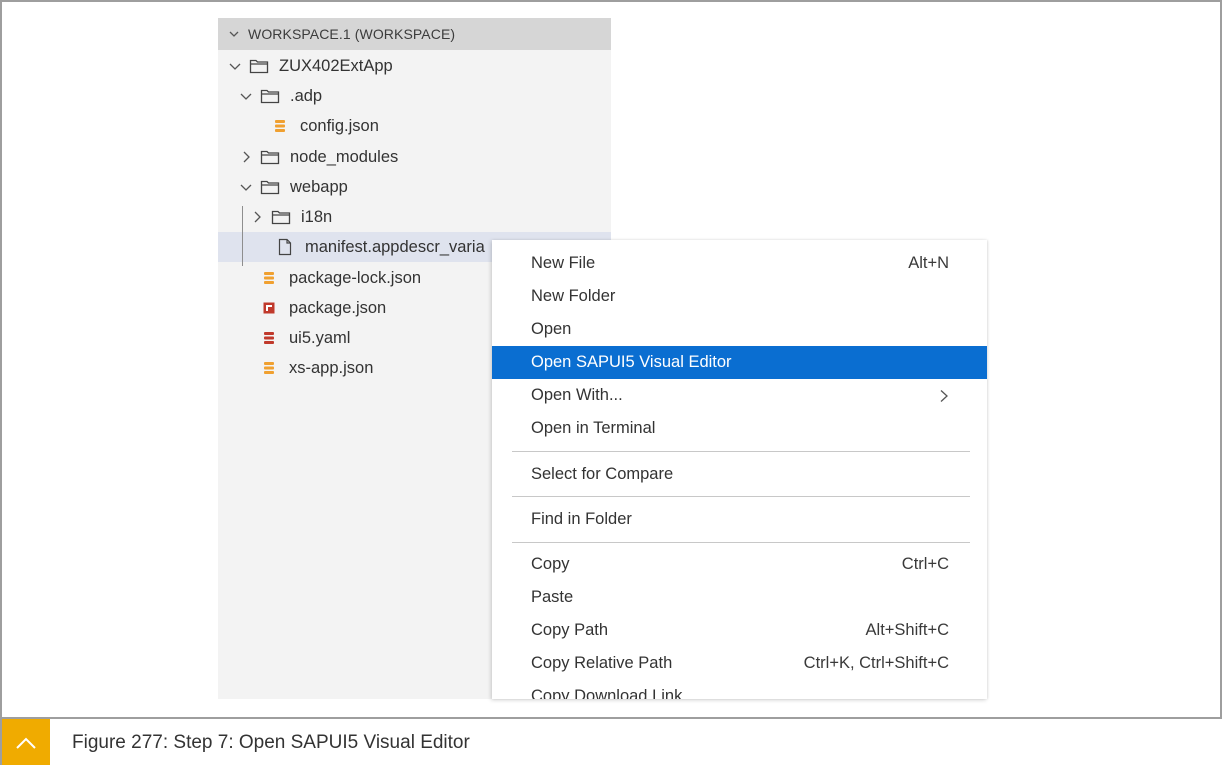 This screenshot has height=765, width=1222. What do you see at coordinates (550, 564) in the screenshot?
I see `menu-item-label: Copy` at bounding box center [550, 564].